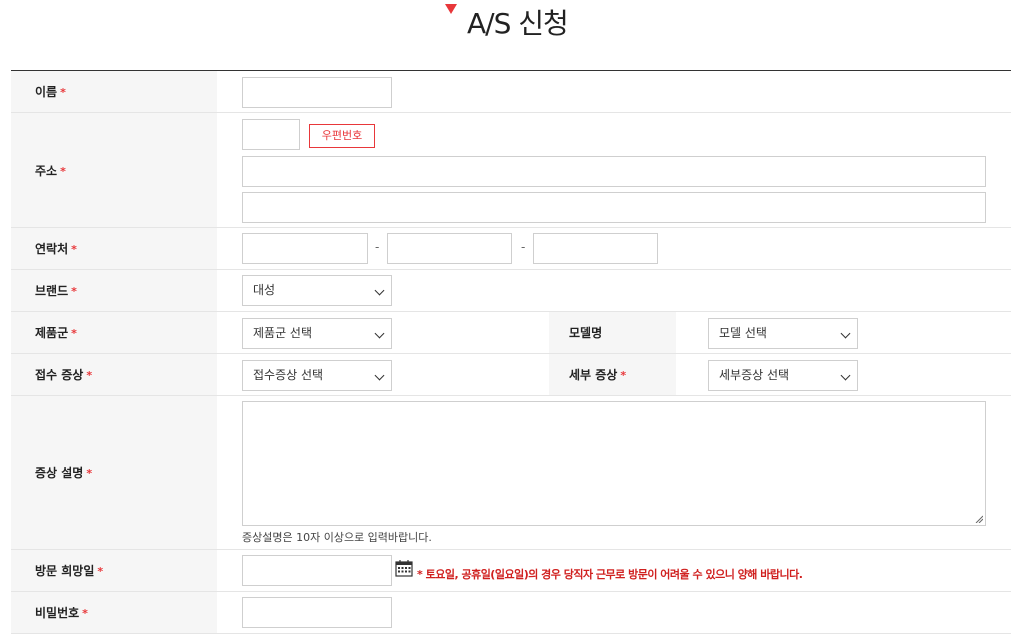  Describe the element at coordinates (114, 570) in the screenshot. I see `label-visit-date: 방문 희망일 *` at that location.